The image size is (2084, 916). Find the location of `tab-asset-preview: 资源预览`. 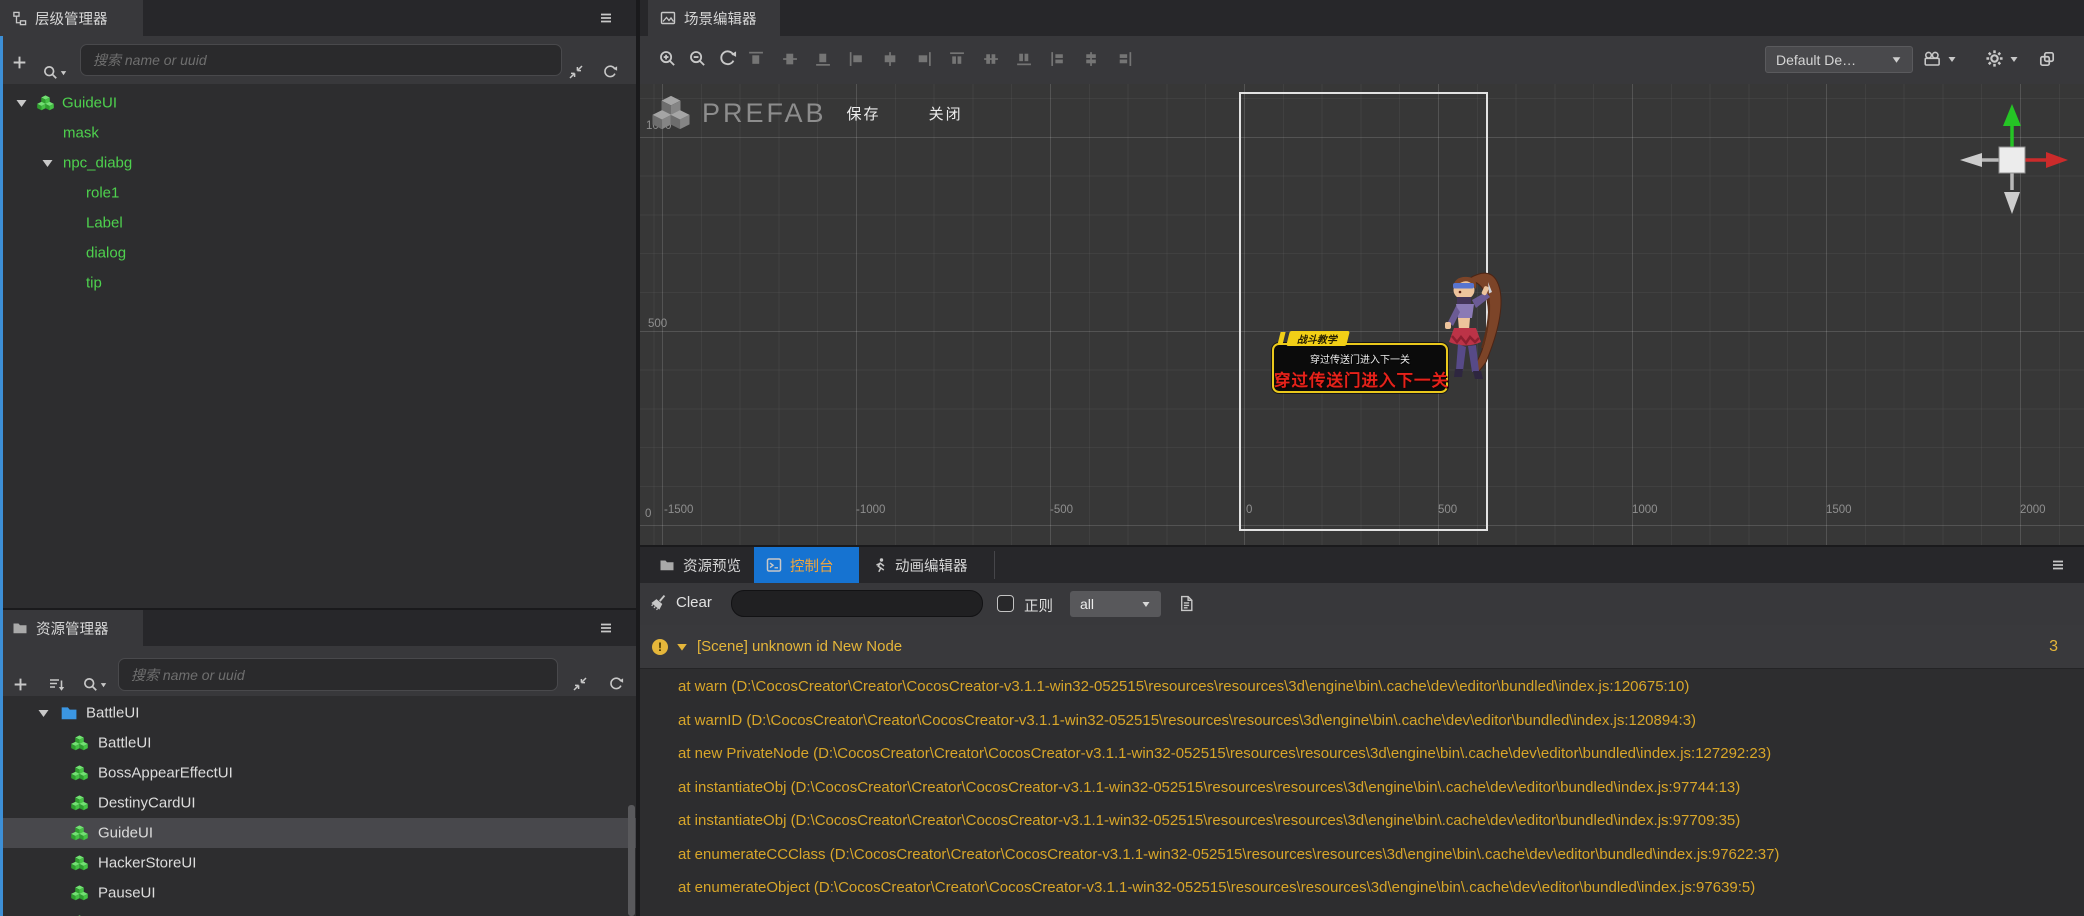

tab-asset-preview: 资源预览 is located at coordinates (700, 565).